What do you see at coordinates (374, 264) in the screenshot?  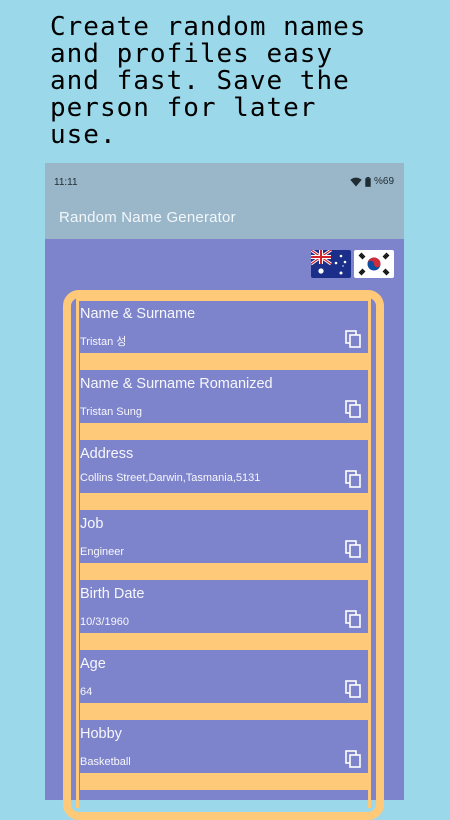 I see `south-korea-flag-icon` at bounding box center [374, 264].